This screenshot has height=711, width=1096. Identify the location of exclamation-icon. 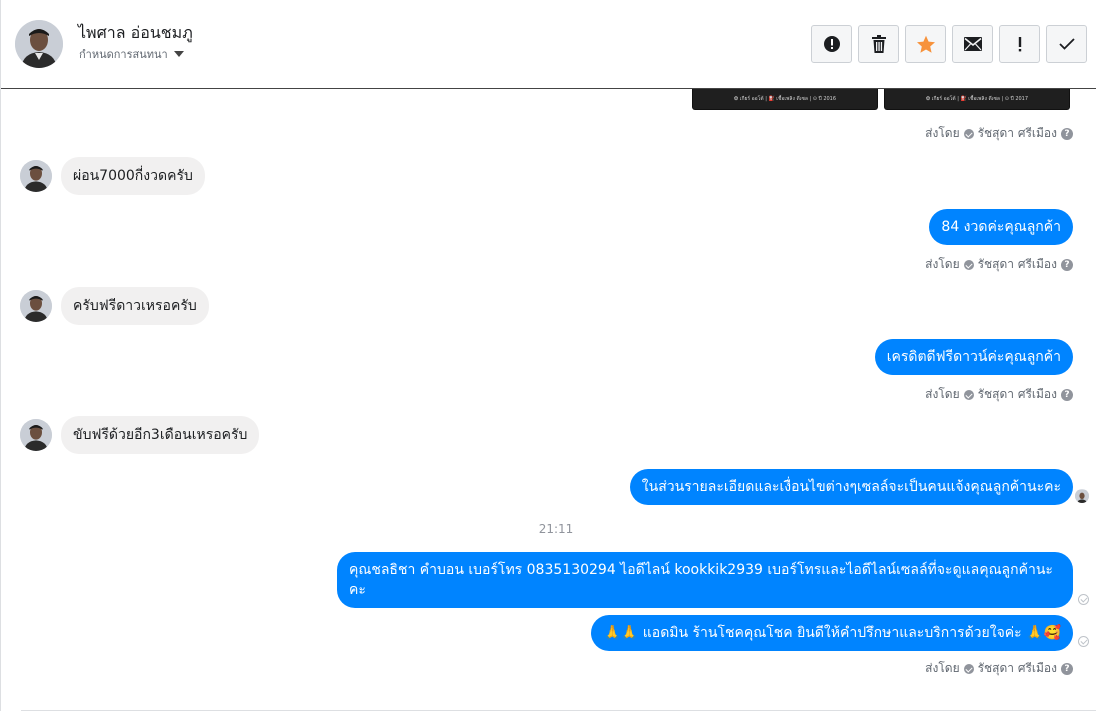
(1019, 44).